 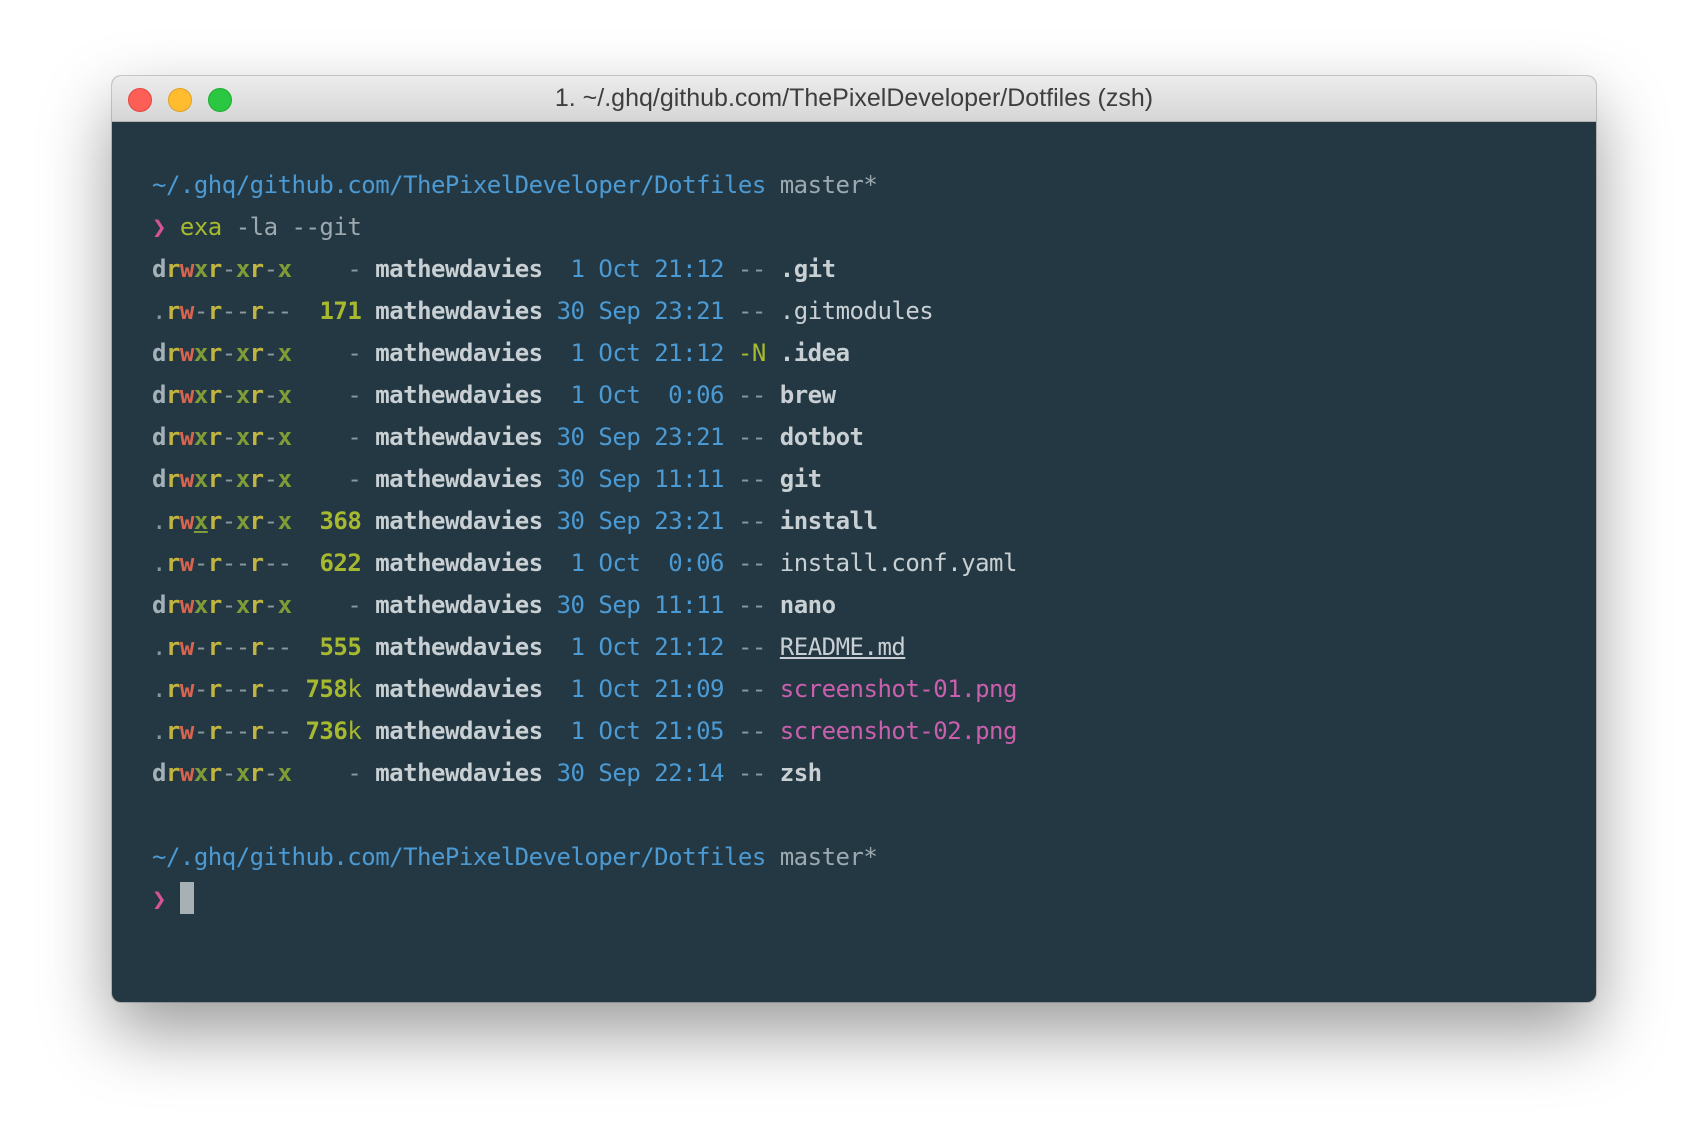 What do you see at coordinates (333, 731) in the screenshot?
I see `file-size: 736k` at bounding box center [333, 731].